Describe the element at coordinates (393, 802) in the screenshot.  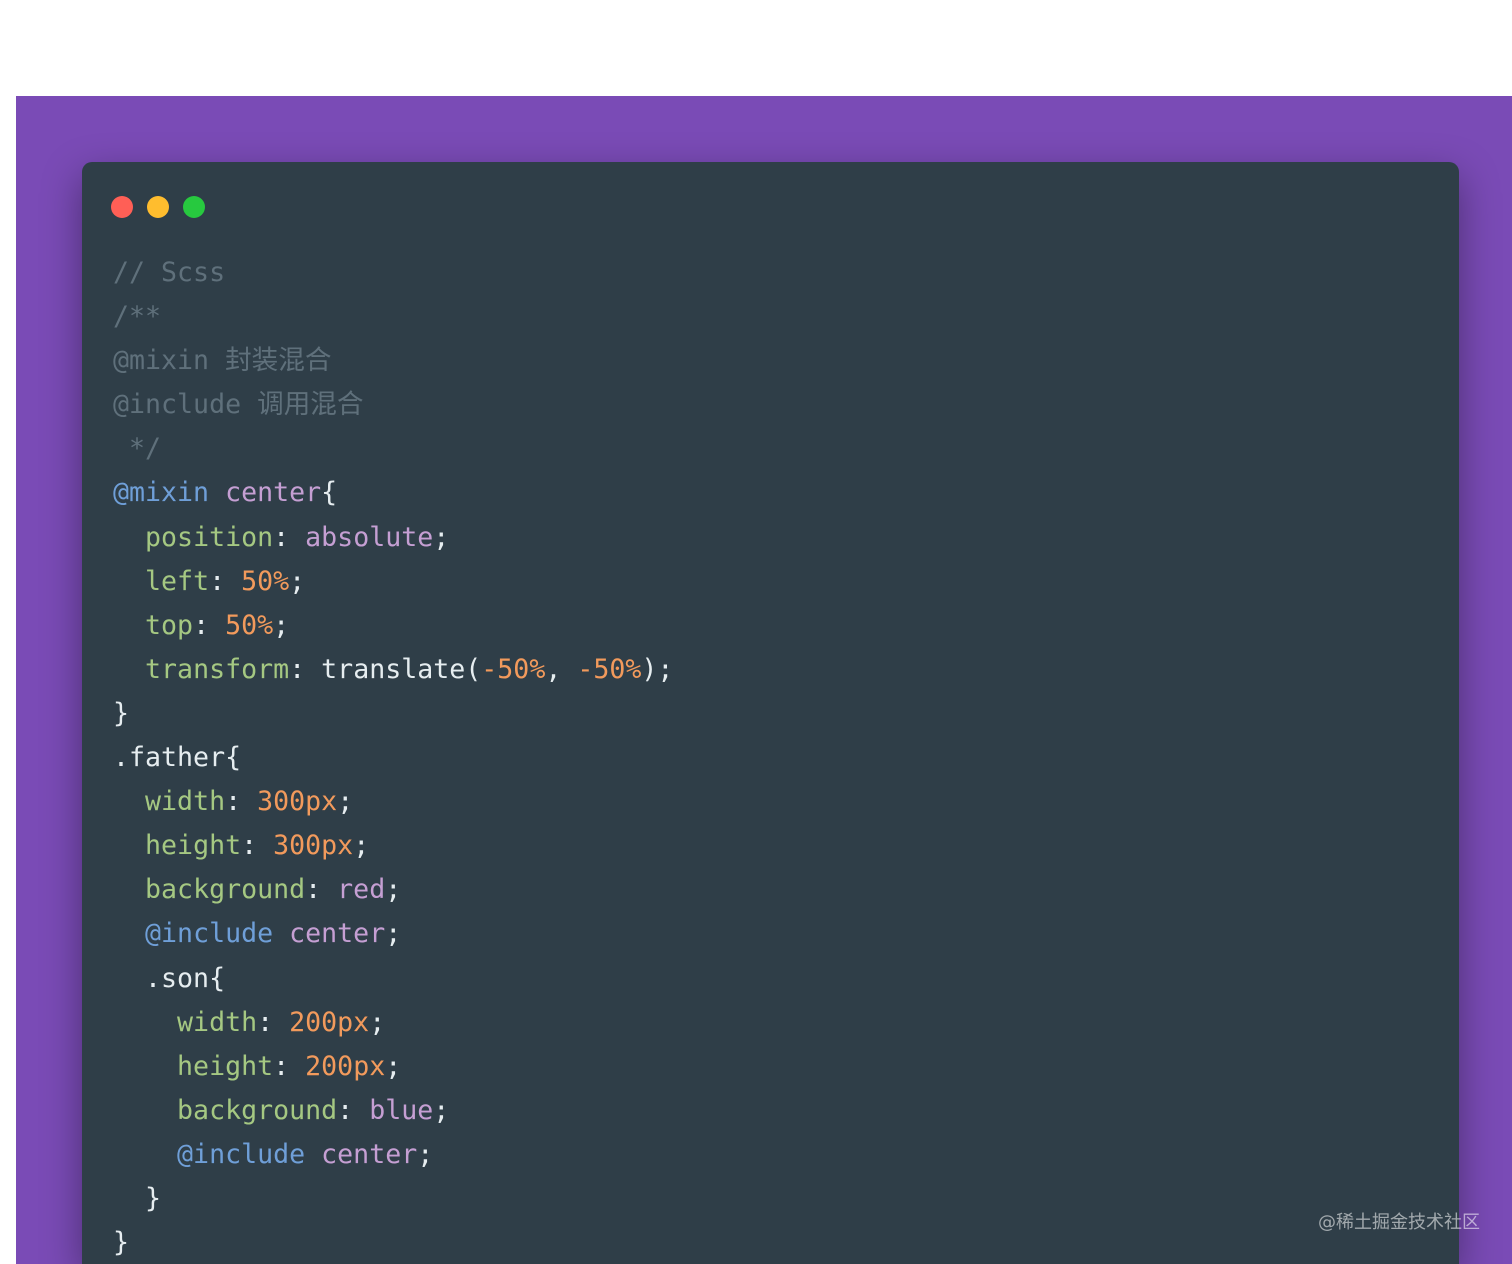
I see `code-line: width: 300px;` at that location.